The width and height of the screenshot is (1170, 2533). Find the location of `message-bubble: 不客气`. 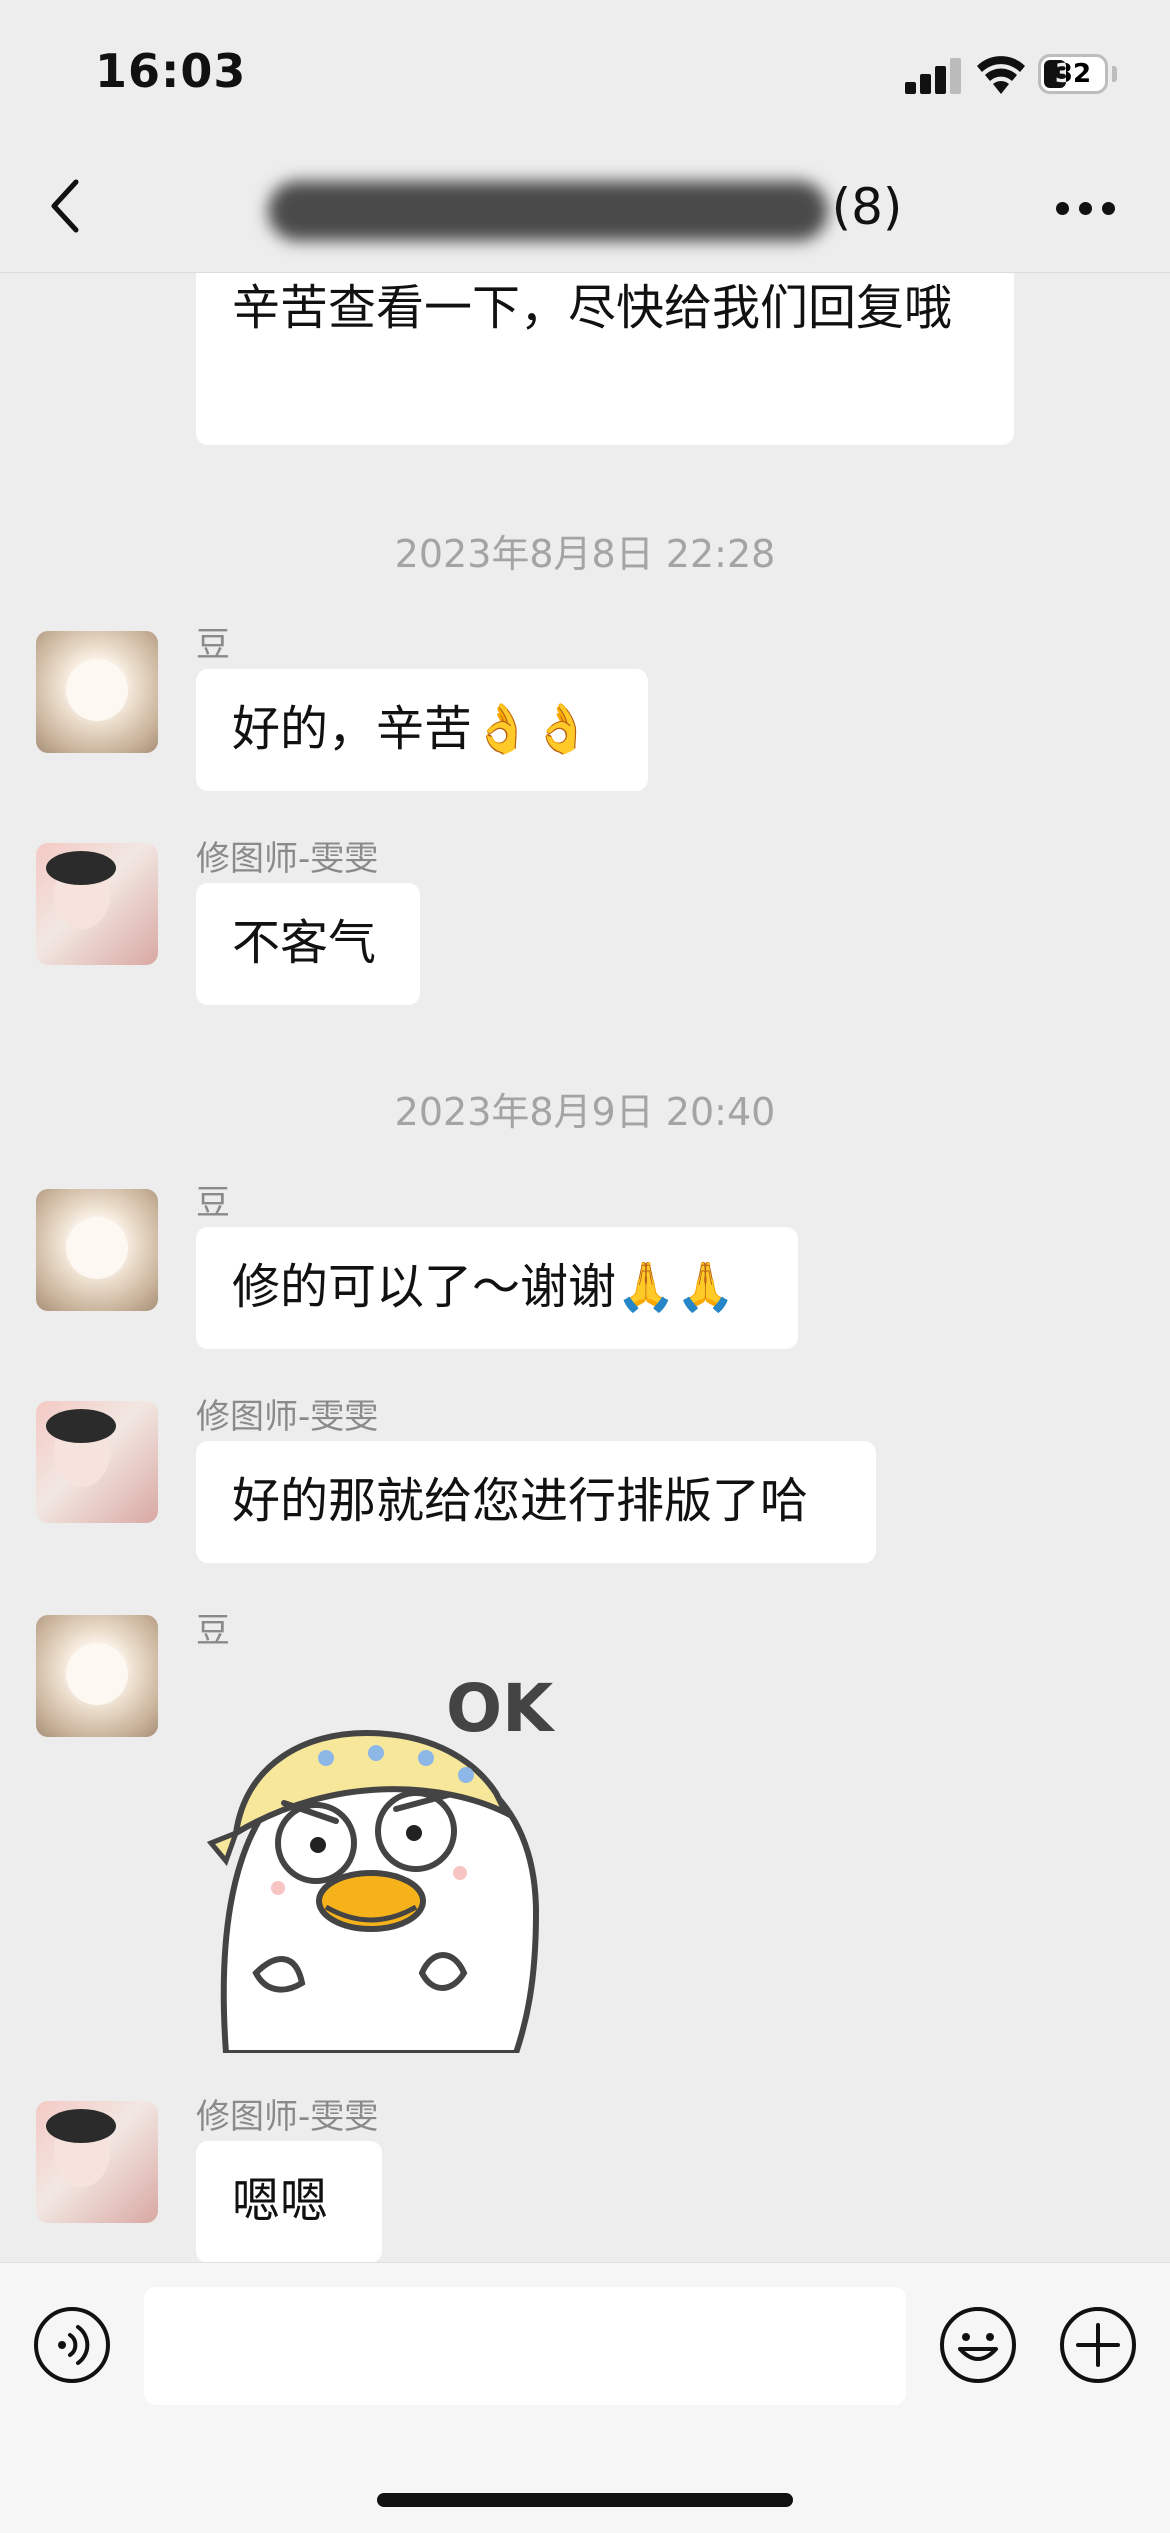

message-bubble: 不客气 is located at coordinates (308, 944).